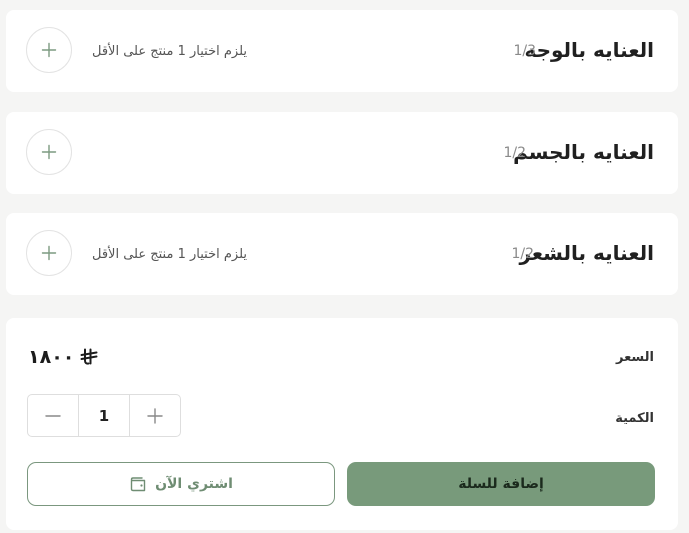 The width and height of the screenshot is (689, 533). What do you see at coordinates (589, 50) in the screenshot?
I see `group-title: العنايه بالوجه` at bounding box center [589, 50].